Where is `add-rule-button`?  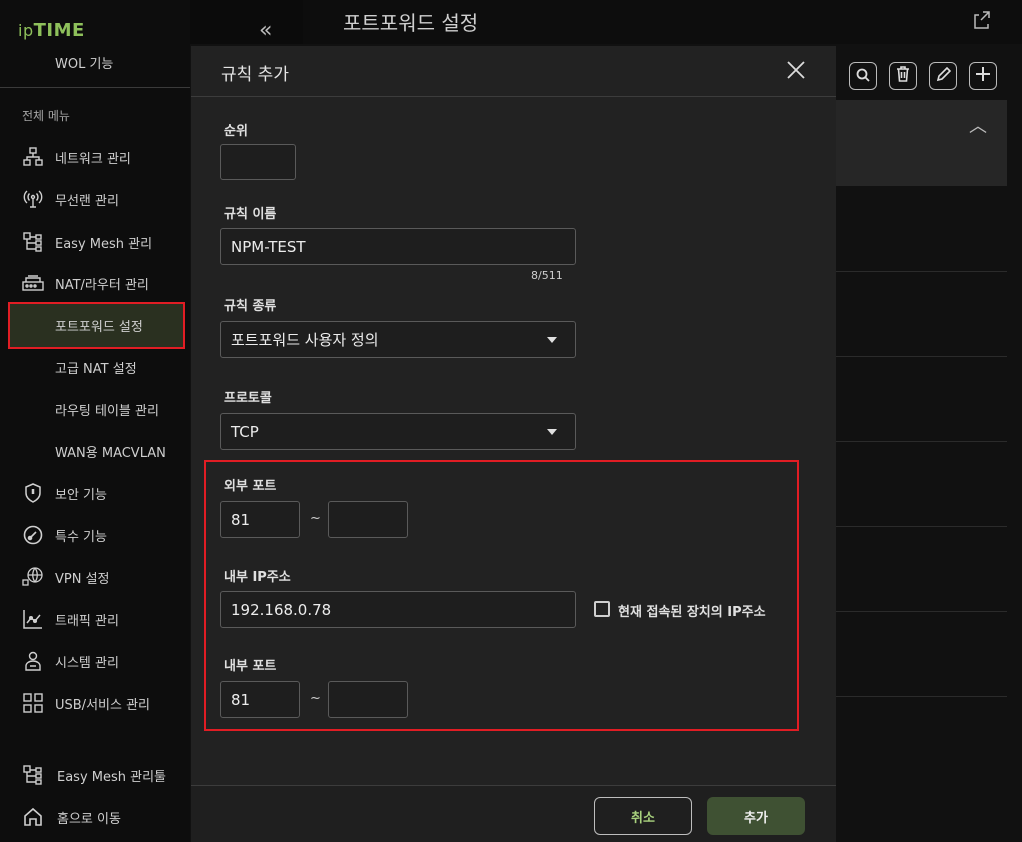 add-rule-button is located at coordinates (983, 76).